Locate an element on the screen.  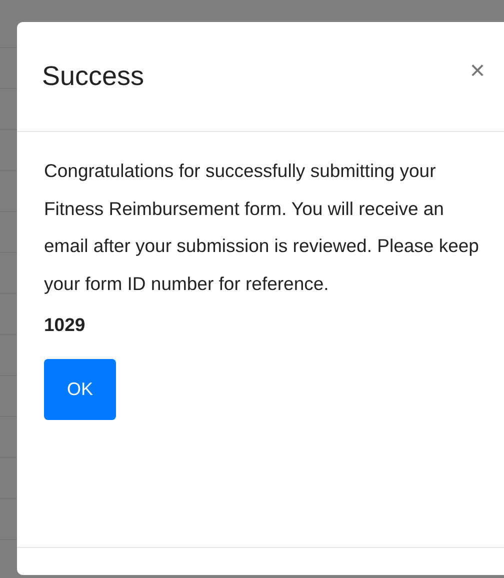
close-button: × is located at coordinates (477, 69).